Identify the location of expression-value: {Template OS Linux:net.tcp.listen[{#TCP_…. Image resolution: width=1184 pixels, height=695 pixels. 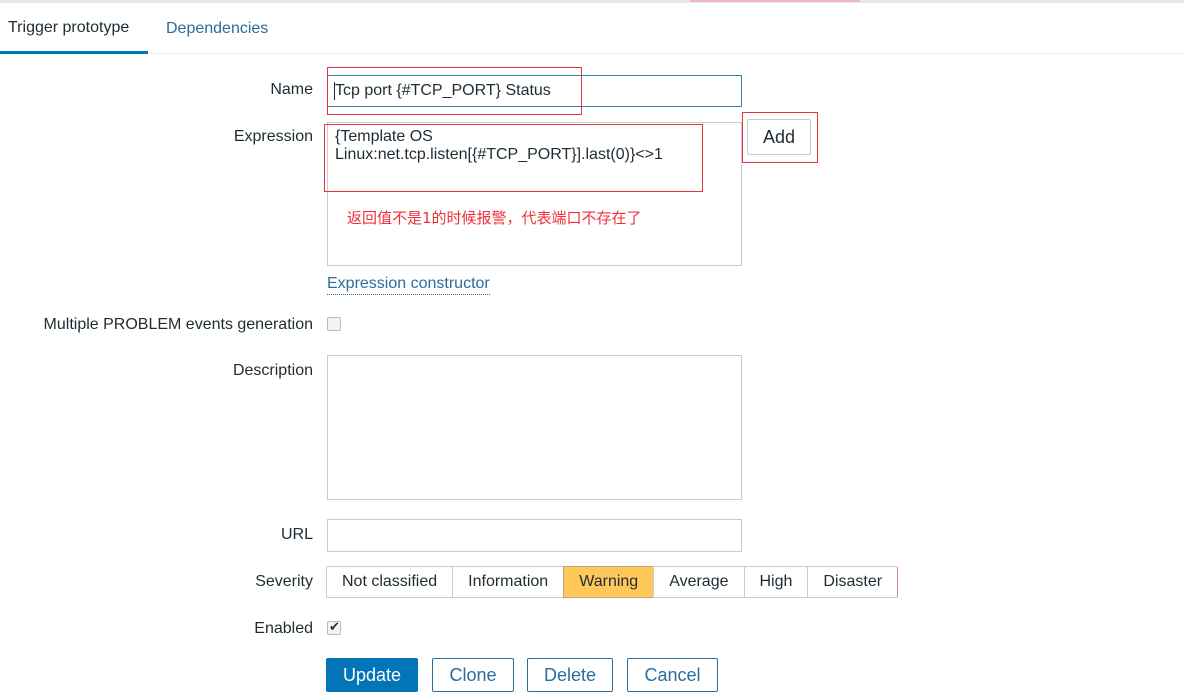
(525, 146).